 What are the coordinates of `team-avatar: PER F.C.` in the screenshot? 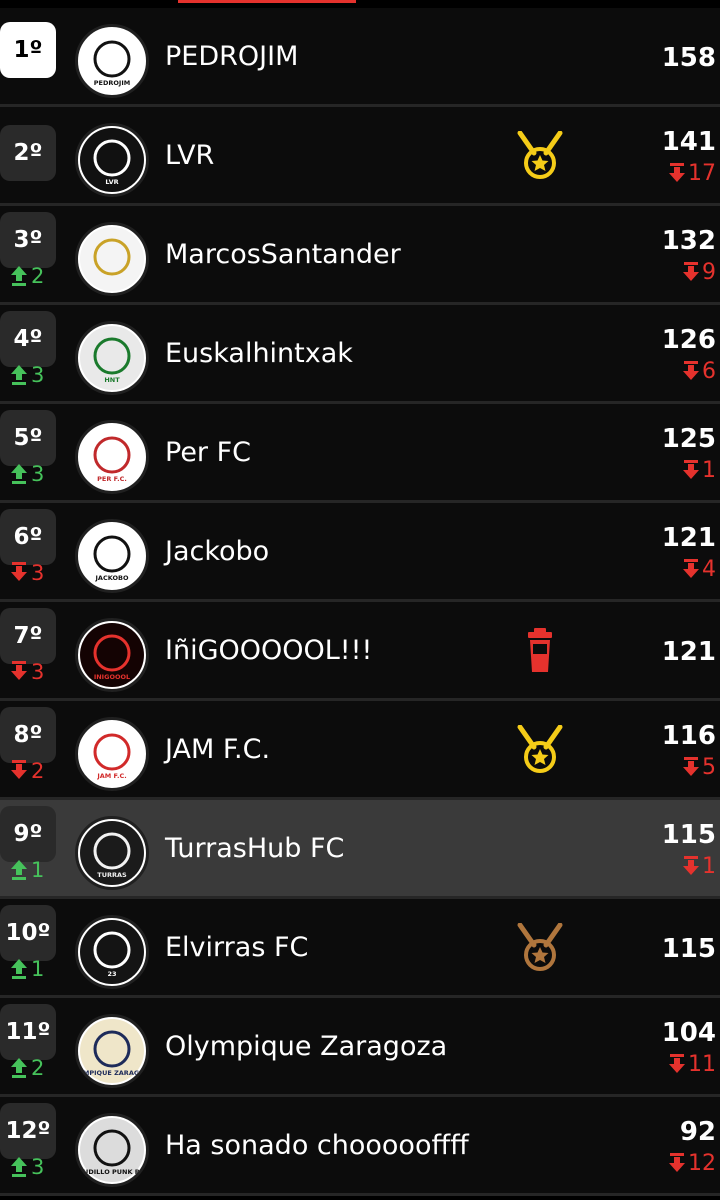 It's located at (112, 457).